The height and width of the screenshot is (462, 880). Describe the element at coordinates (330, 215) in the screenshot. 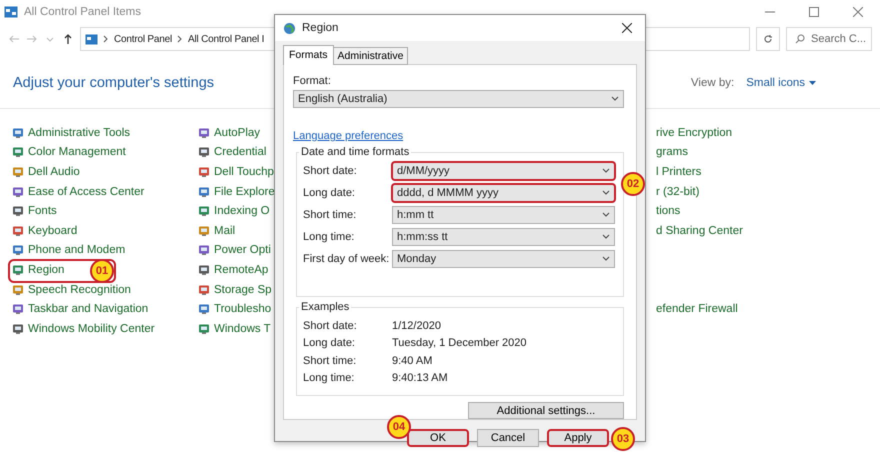

I see `field-label: Short time:` at that location.